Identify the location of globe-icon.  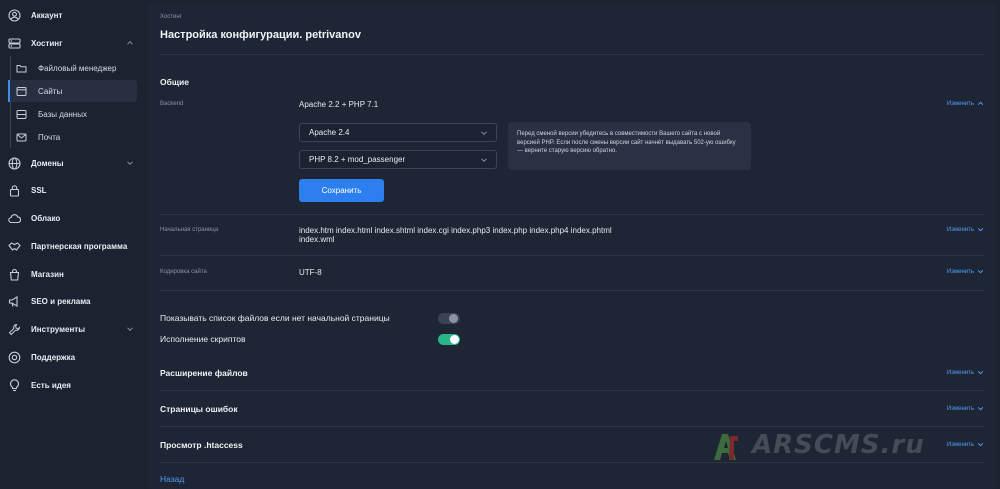
(14, 163).